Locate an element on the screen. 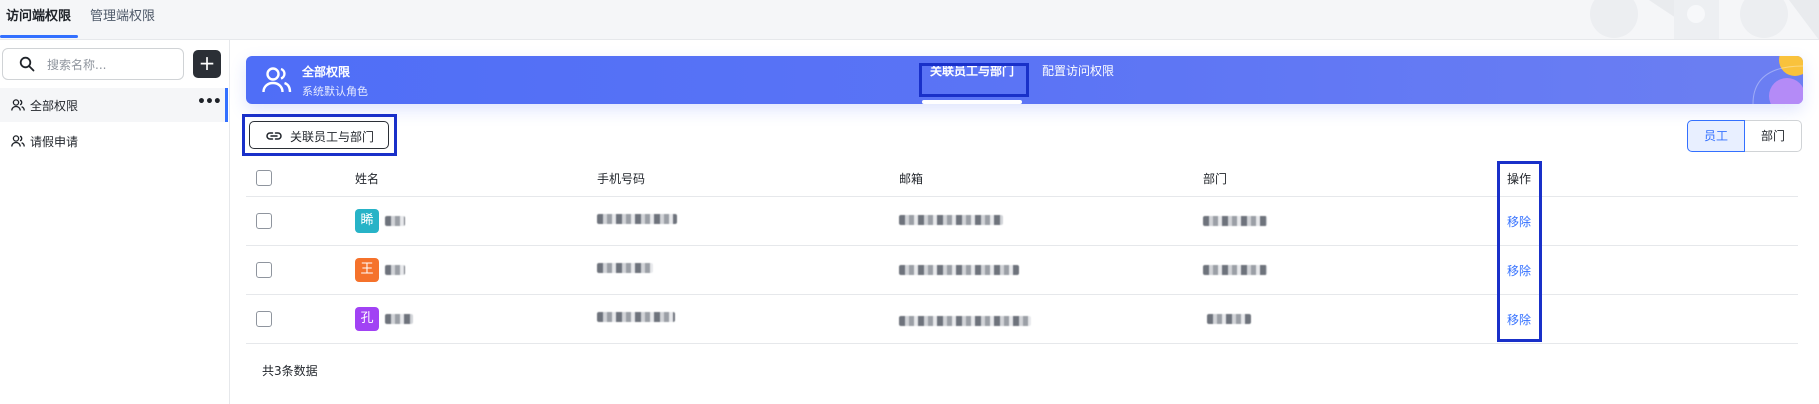  banner-decoration is located at coordinates (1777, 80).